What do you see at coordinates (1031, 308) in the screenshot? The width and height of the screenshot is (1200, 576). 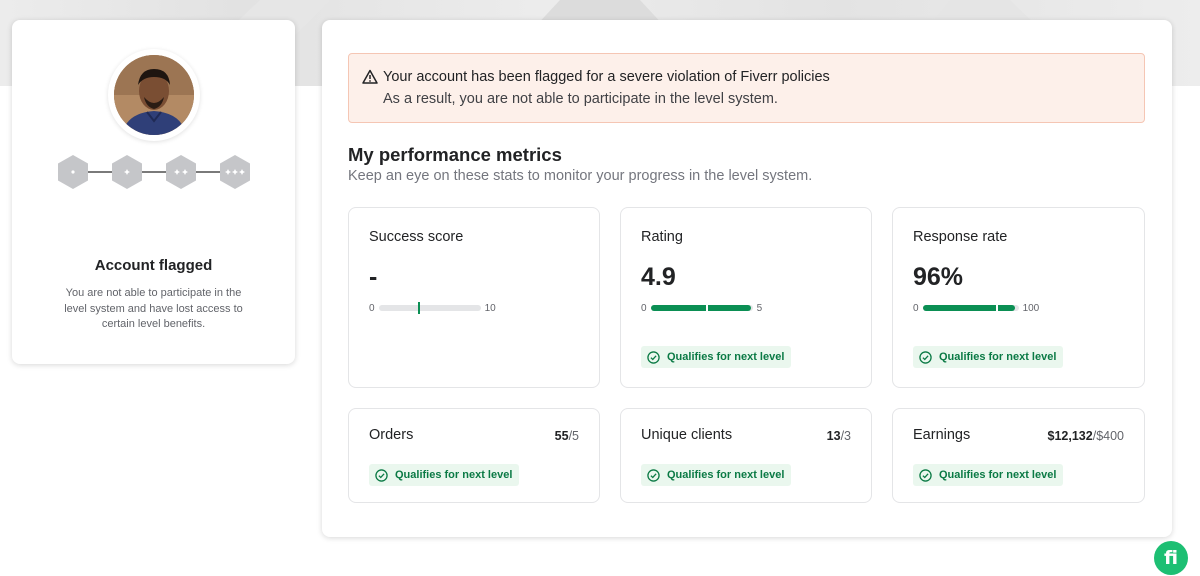 I see `scale-max: 100` at bounding box center [1031, 308].